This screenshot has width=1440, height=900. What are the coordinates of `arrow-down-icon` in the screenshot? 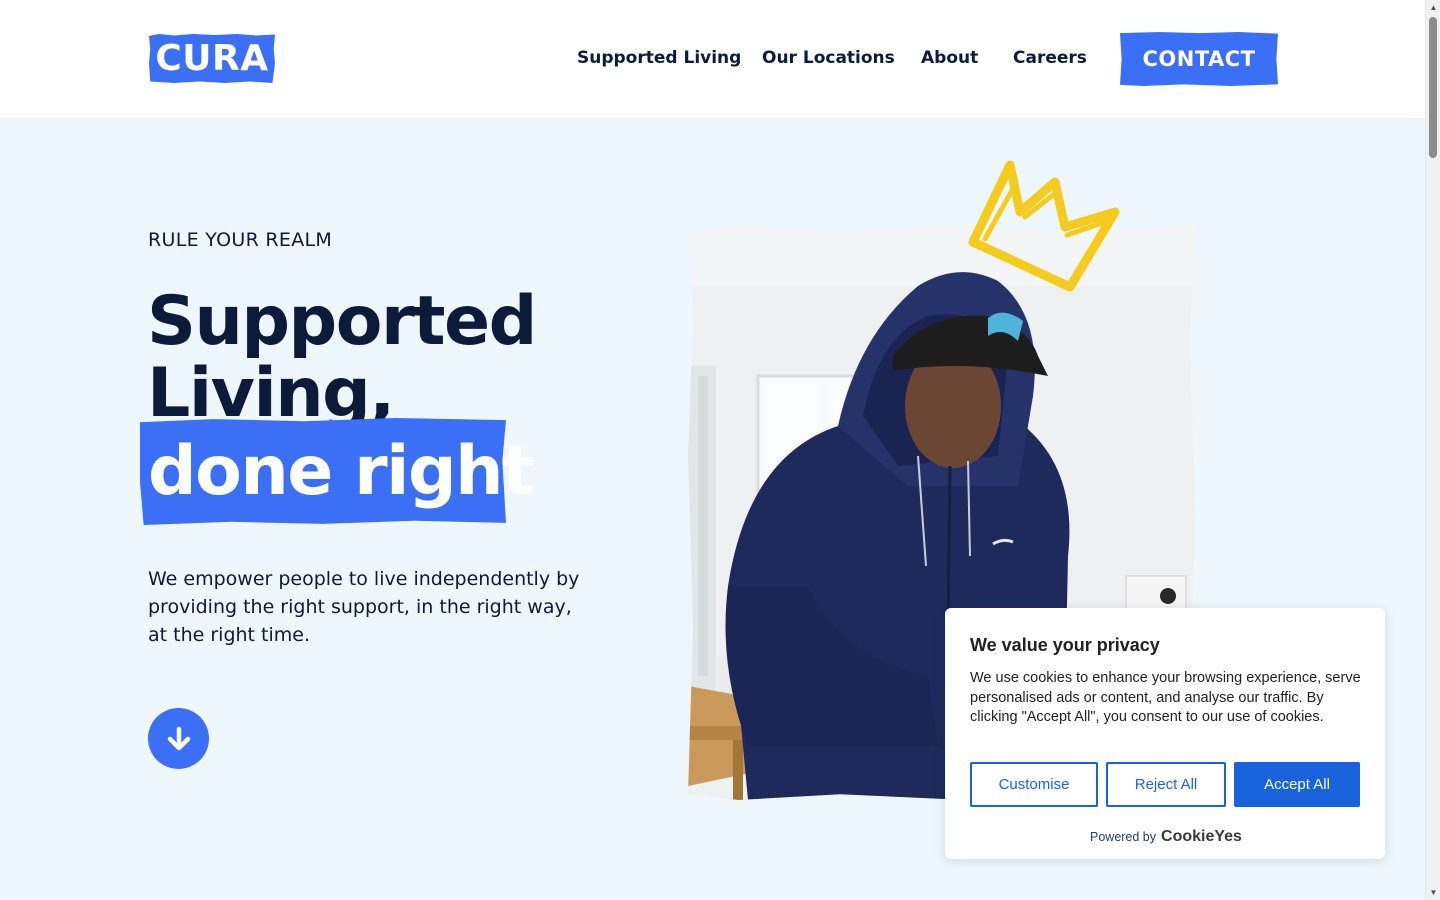 It's located at (178, 738).